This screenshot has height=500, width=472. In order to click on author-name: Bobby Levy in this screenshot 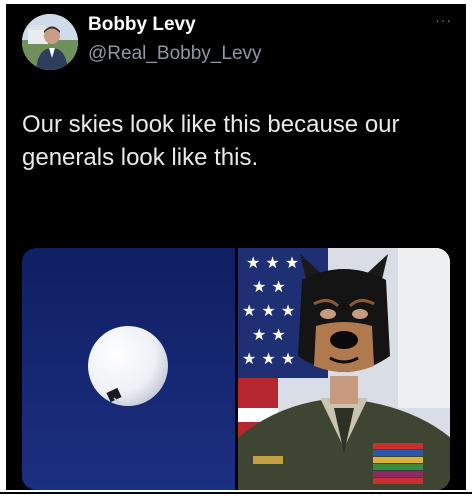, I will do `click(142, 25)`.